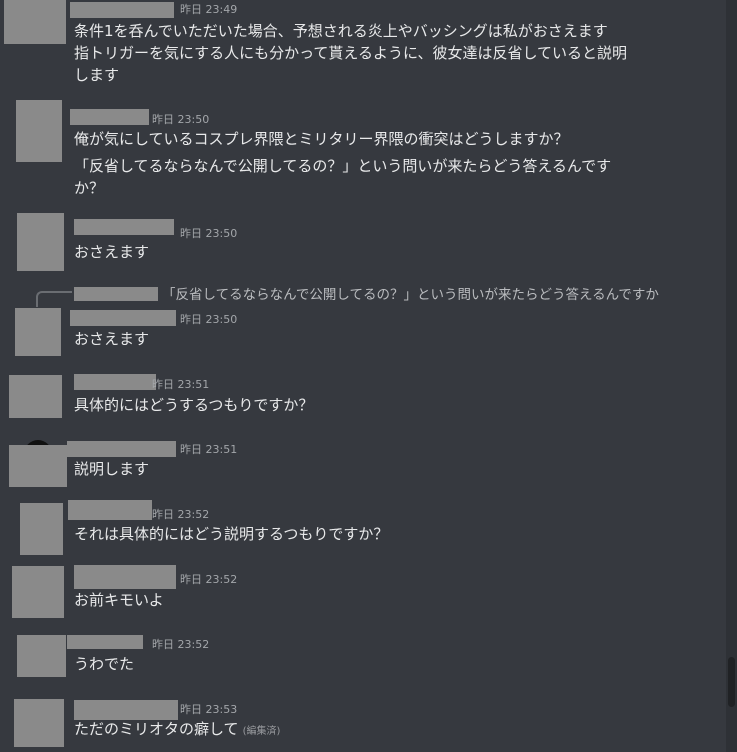  I want to click on message-text: か？, so click(89, 188).